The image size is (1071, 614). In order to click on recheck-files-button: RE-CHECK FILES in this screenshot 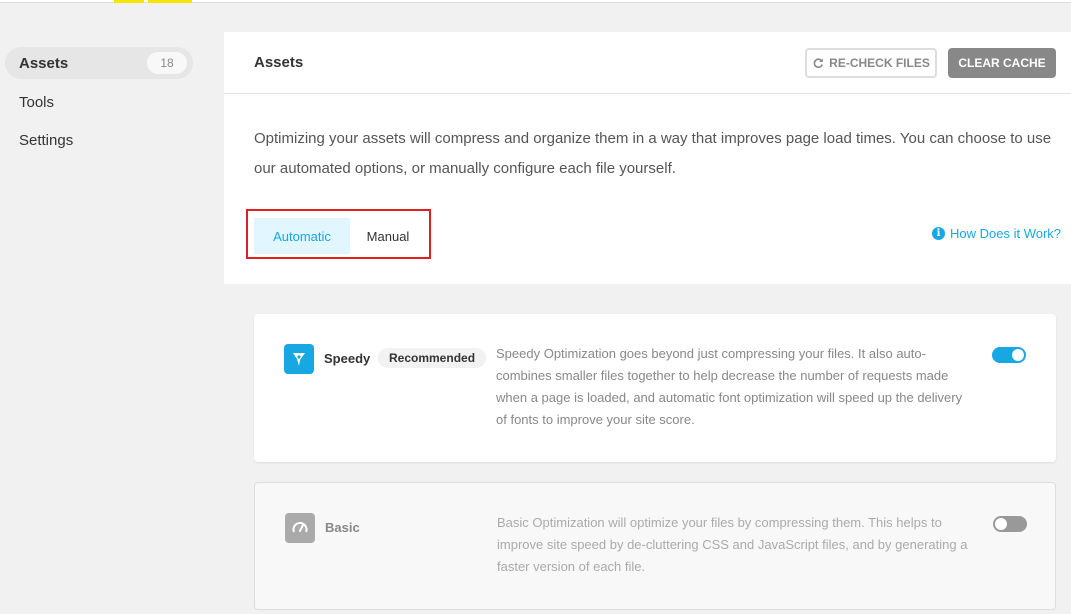, I will do `click(871, 63)`.